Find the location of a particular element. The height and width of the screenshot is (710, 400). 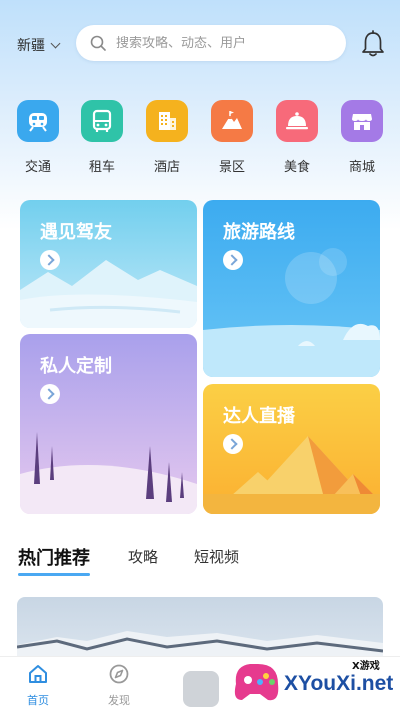

tab-label: 热门推荐 is located at coordinates (54, 558).